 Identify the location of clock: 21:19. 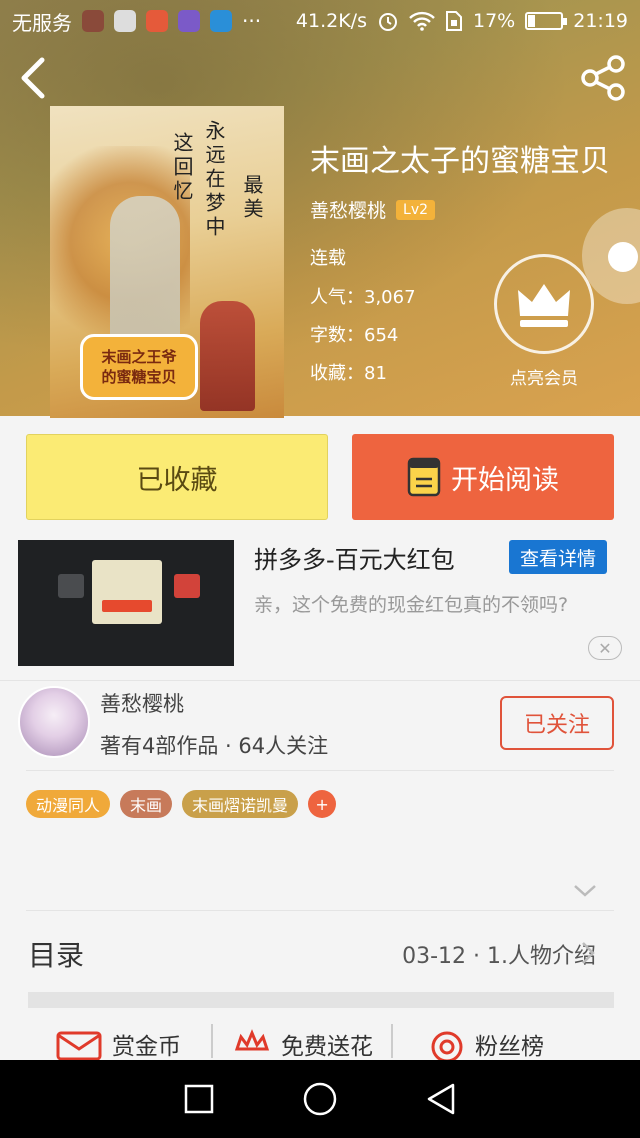
(600, 21).